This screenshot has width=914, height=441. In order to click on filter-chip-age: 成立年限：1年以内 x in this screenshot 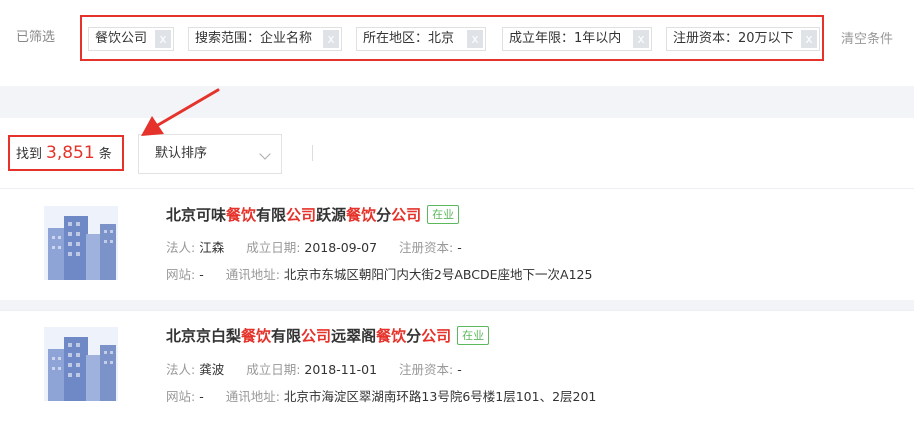, I will do `click(577, 39)`.